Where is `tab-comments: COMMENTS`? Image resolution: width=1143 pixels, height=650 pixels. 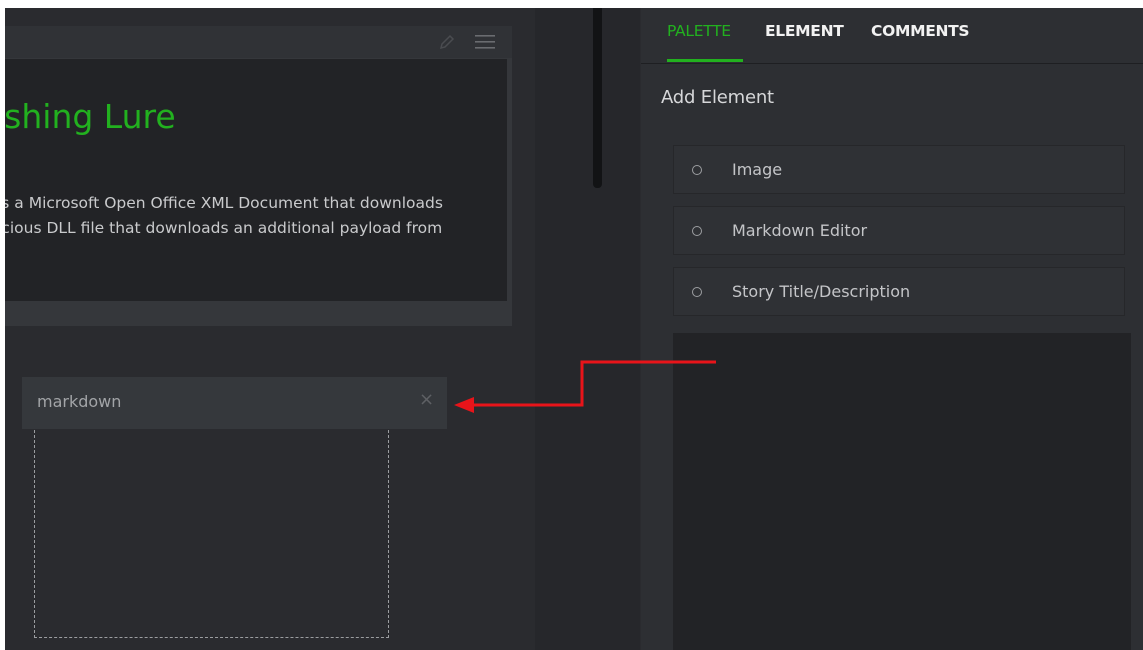
tab-comments: COMMENTS is located at coordinates (920, 31).